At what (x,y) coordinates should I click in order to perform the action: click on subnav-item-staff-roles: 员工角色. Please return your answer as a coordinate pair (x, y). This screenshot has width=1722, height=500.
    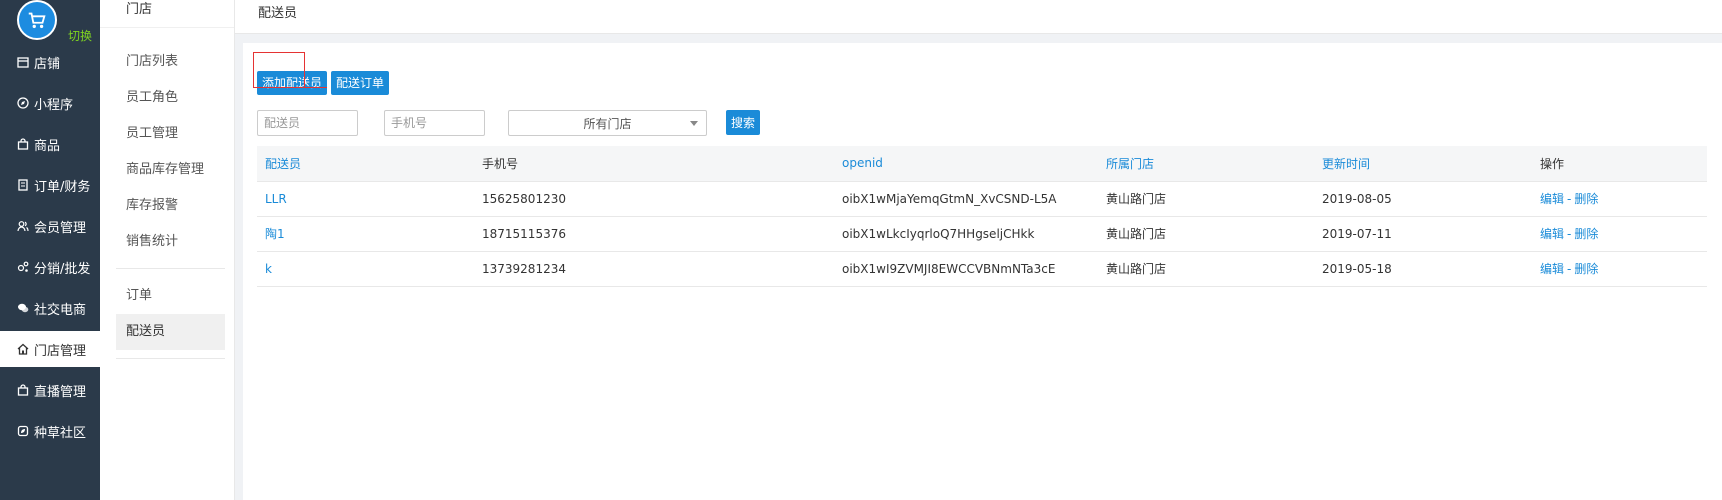
    Looking at the image, I should click on (170, 98).